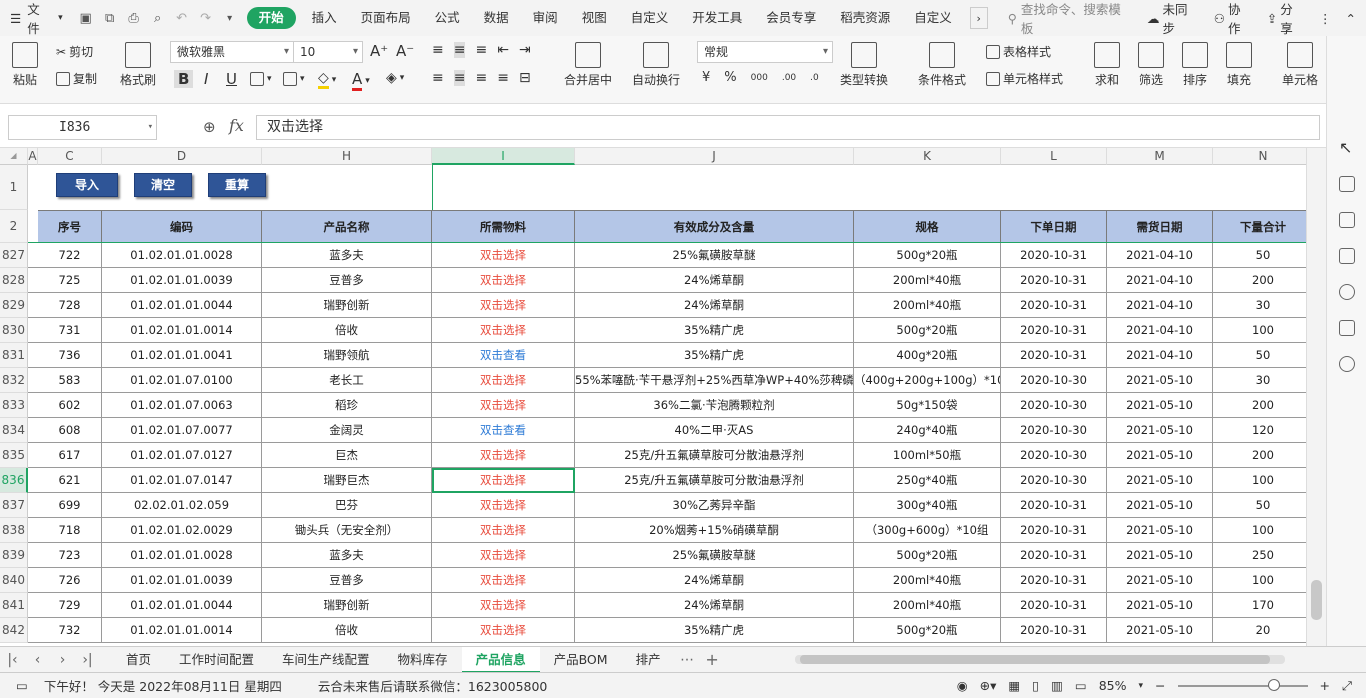  I want to click on last-sheet-icon: ›|, so click(87, 660).